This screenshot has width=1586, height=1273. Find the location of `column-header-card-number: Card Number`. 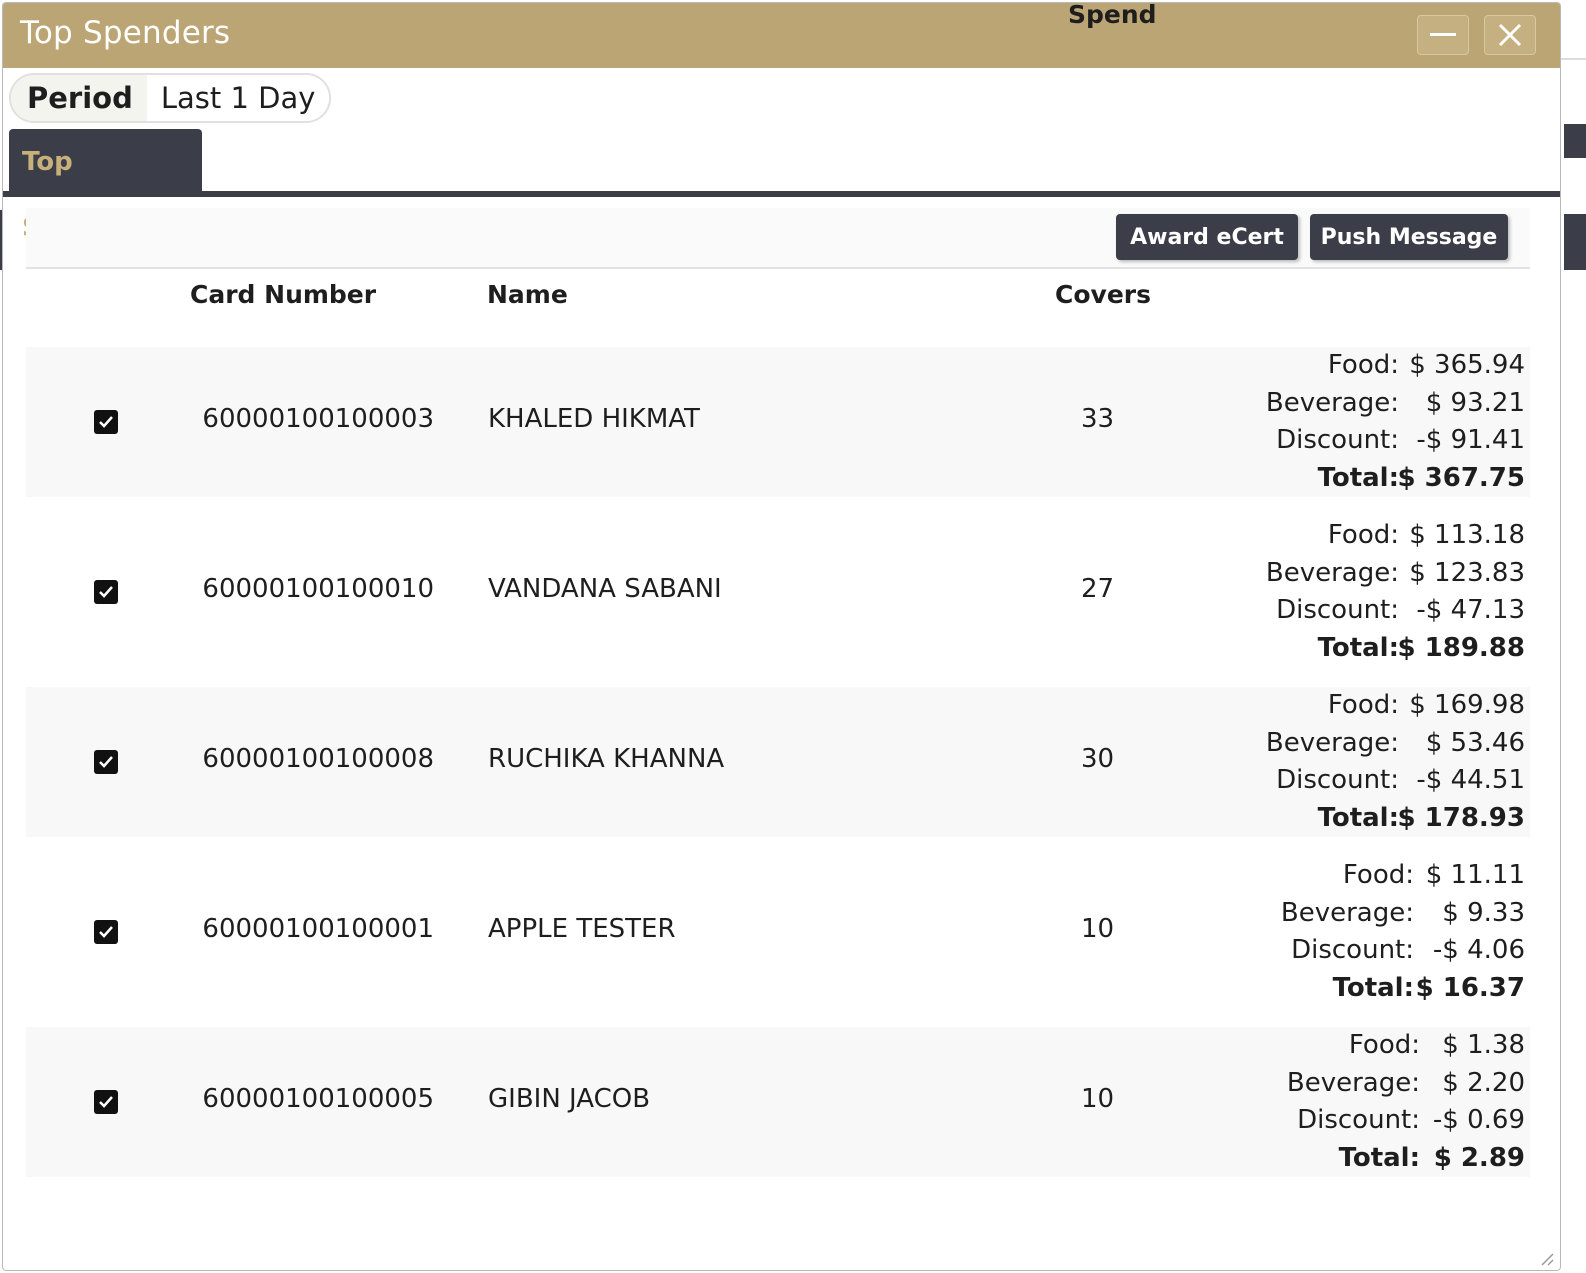

column-header-card-number: Card Number is located at coordinates (283, 294).